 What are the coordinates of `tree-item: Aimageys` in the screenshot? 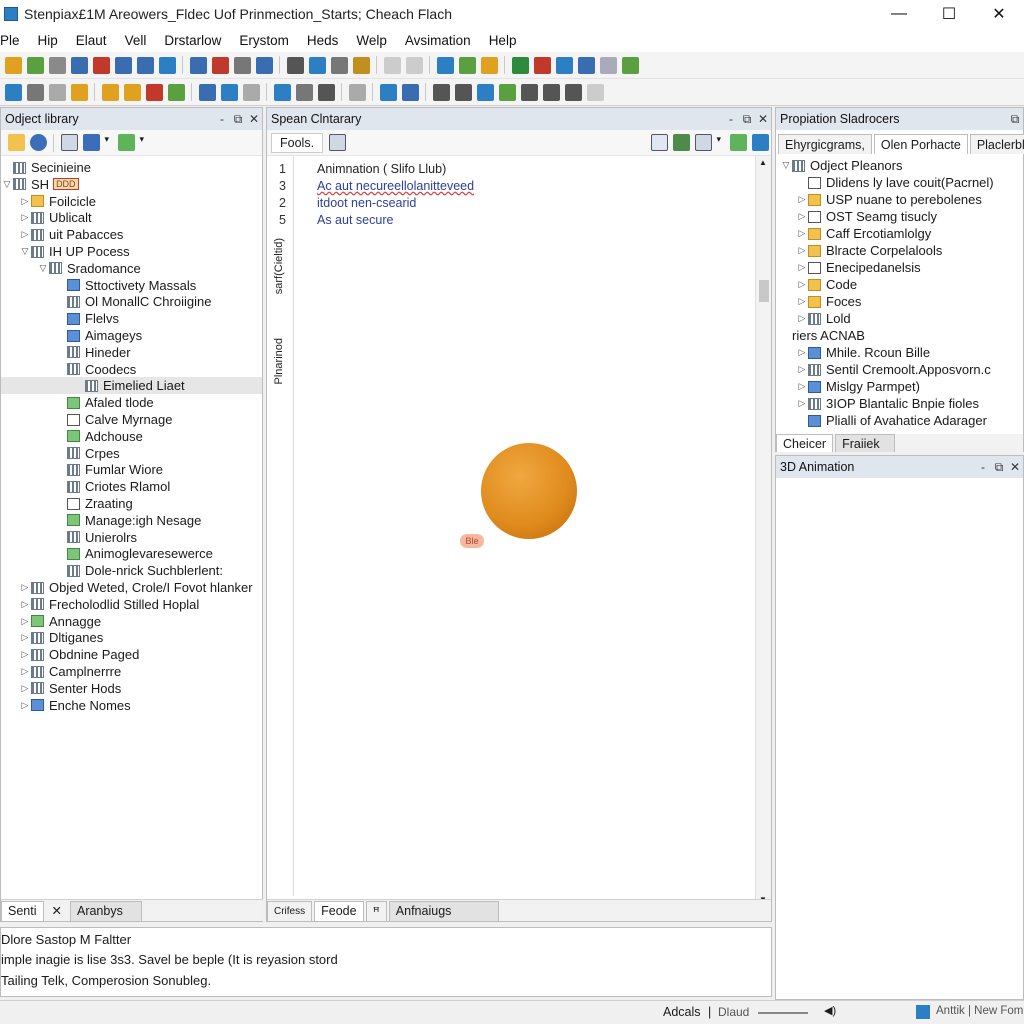 It's located at (131, 335).